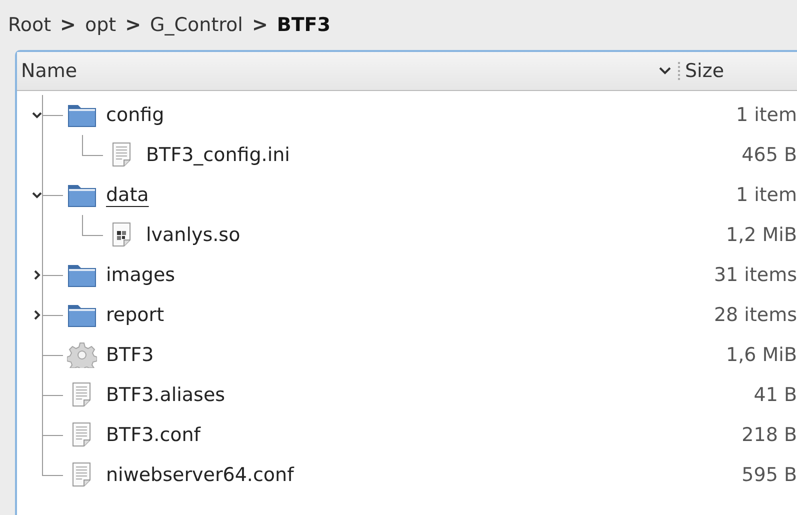 This screenshot has height=515, width=797. I want to click on file-name: BTF3.aliases, so click(166, 395).